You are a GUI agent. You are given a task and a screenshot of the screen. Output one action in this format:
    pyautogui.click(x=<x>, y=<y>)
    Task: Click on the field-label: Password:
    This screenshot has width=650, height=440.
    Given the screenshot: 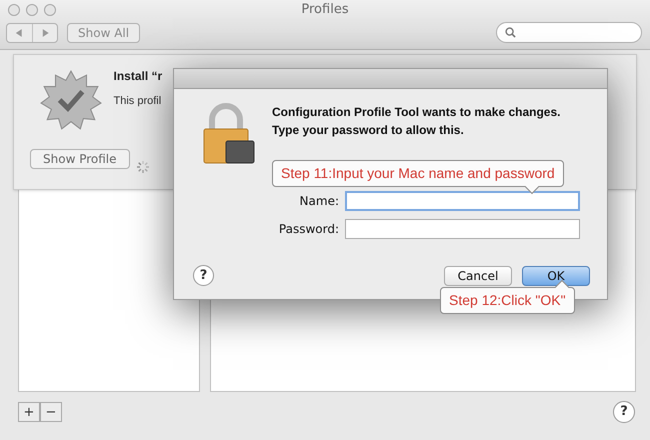 What is the action you would take?
    pyautogui.click(x=308, y=229)
    